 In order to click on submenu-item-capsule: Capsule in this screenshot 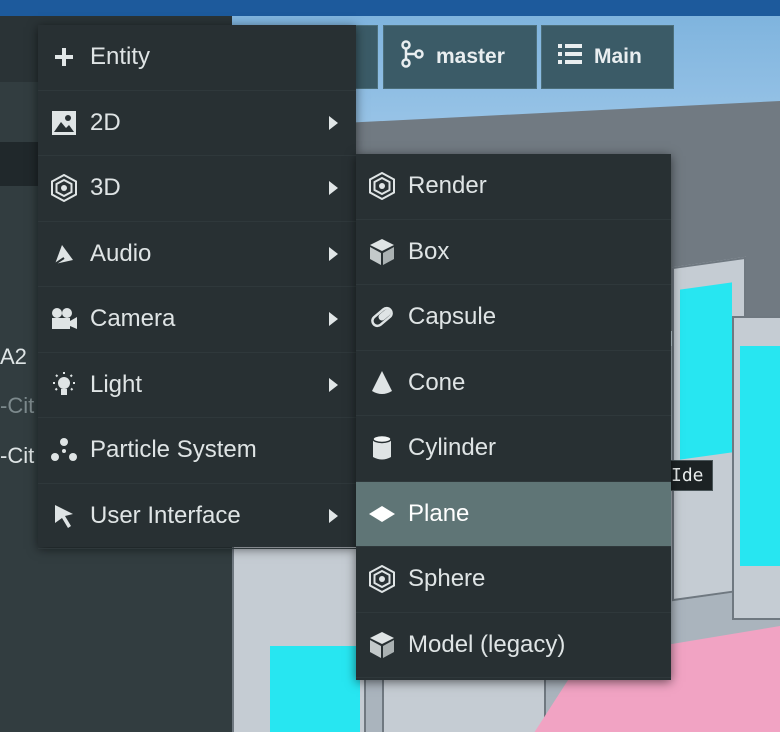, I will do `click(513, 318)`.